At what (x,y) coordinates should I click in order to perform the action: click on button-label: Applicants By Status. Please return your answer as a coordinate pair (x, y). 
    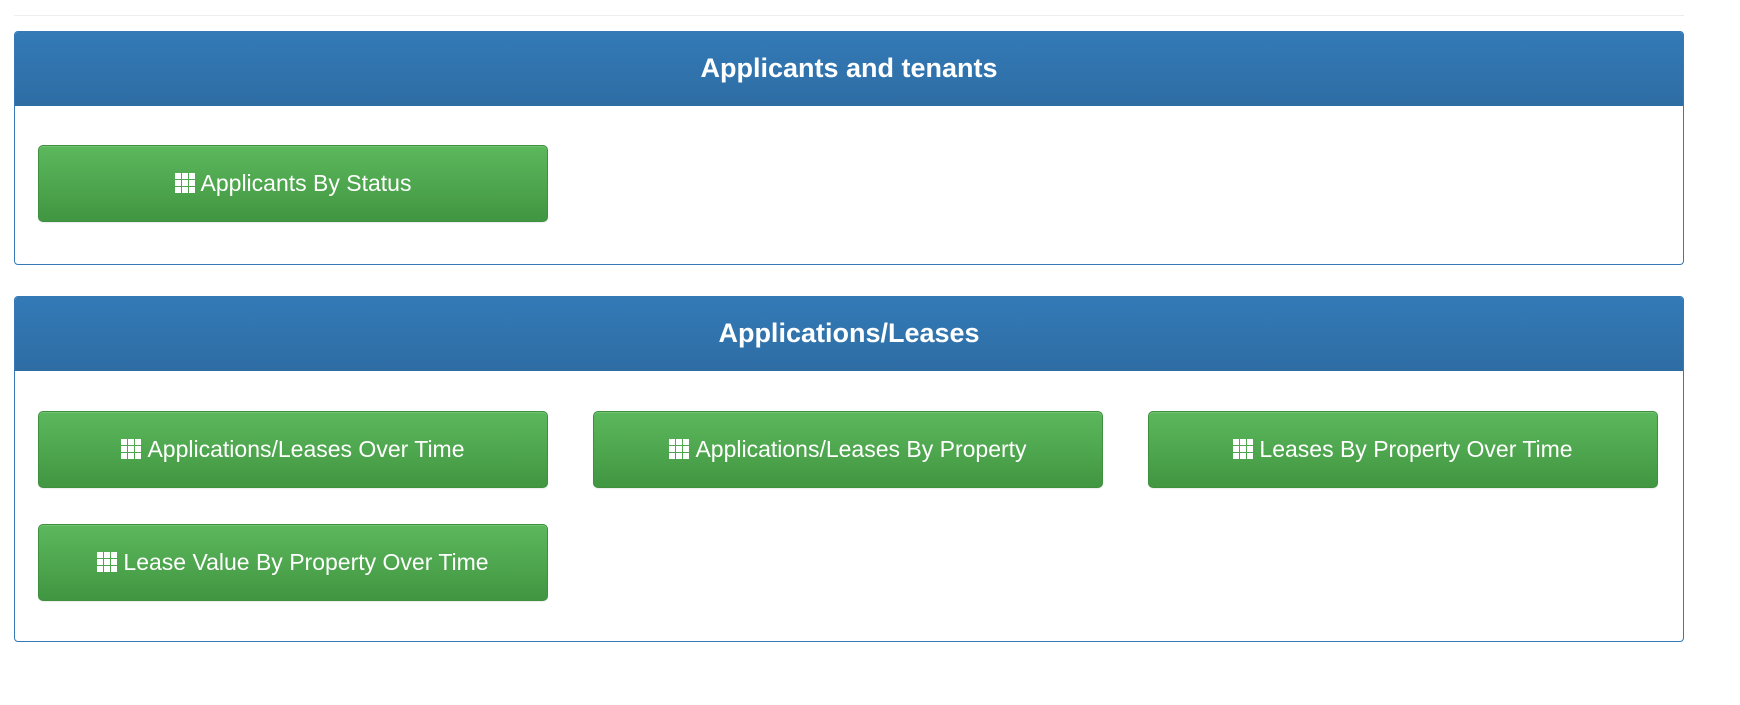
    Looking at the image, I should click on (306, 183).